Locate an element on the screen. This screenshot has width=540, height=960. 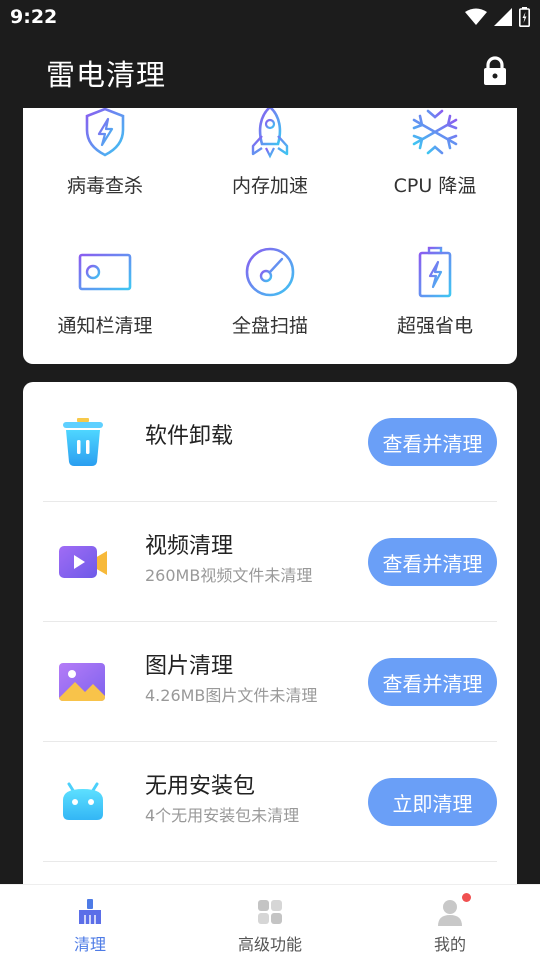
video-icon is located at coordinates (83, 562).